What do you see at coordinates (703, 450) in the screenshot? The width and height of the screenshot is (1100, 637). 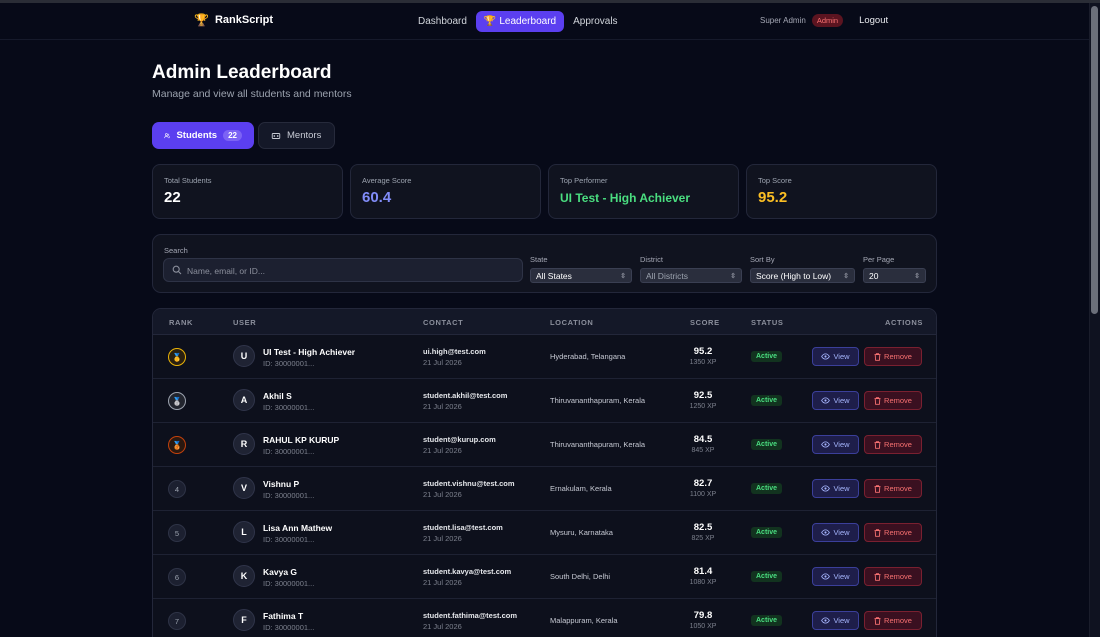 I see `user-xp: 845 XP` at bounding box center [703, 450].